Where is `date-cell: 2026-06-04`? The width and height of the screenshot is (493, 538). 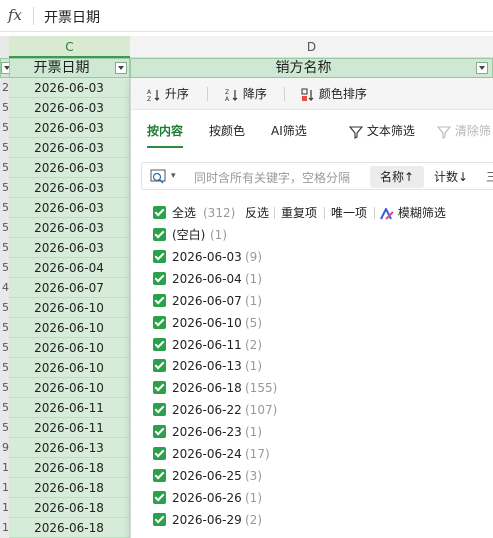 date-cell: 2026-06-04 is located at coordinates (69, 268).